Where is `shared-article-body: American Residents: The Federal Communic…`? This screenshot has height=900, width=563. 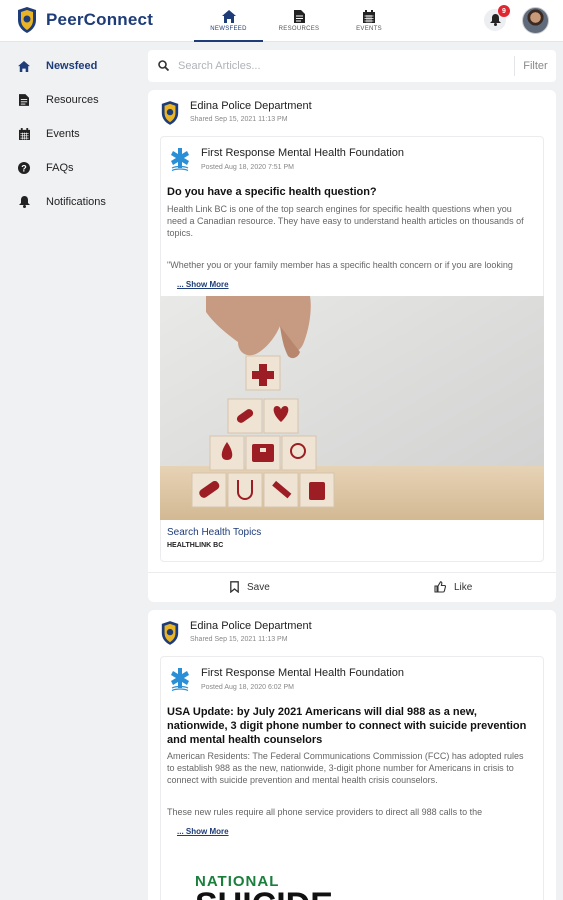
shared-article-body: American Residents: The Federal Communic… is located at coordinates (345, 768).